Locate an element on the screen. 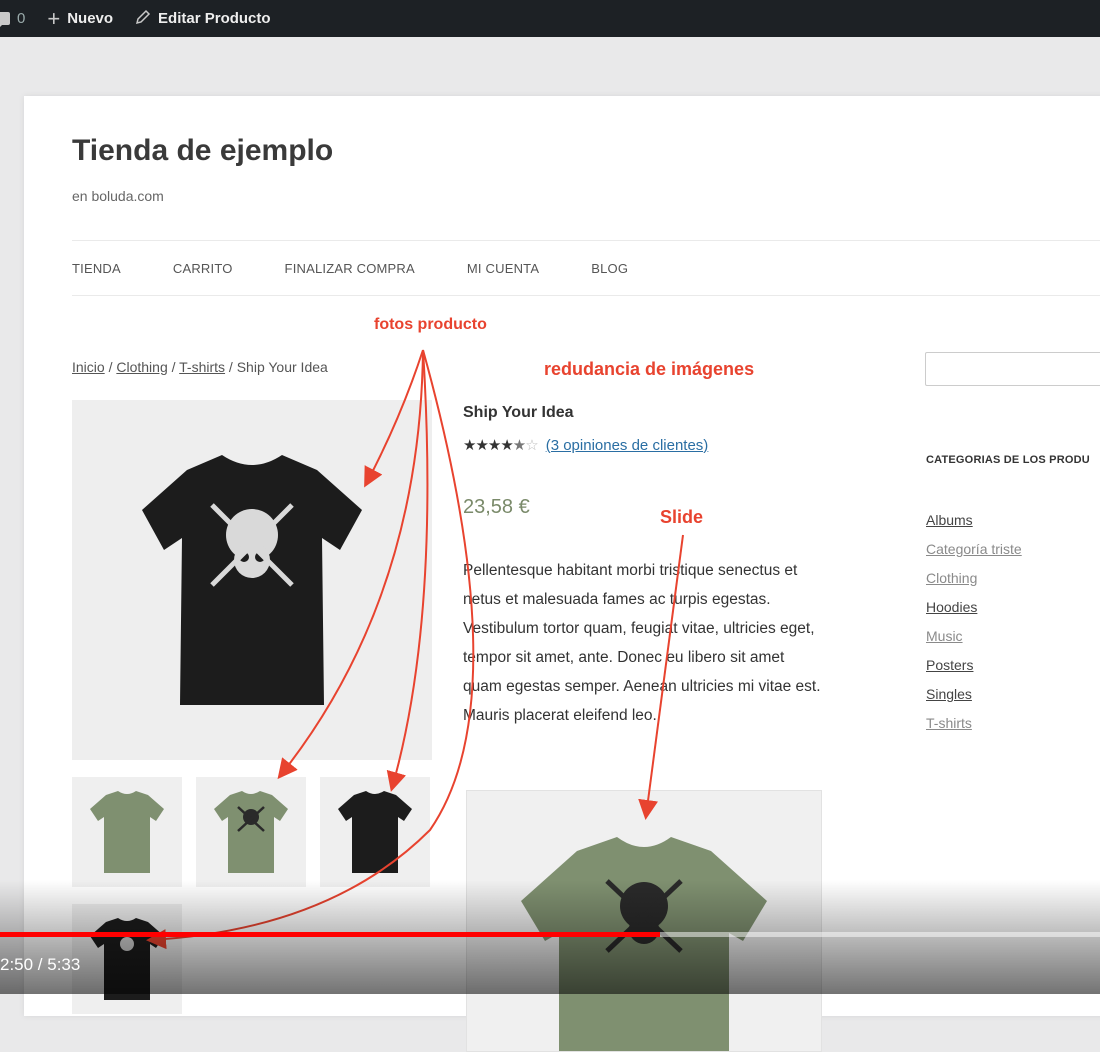 The height and width of the screenshot is (1052, 1100). video-timecode: 2:50 / 5:33 is located at coordinates (40, 964).